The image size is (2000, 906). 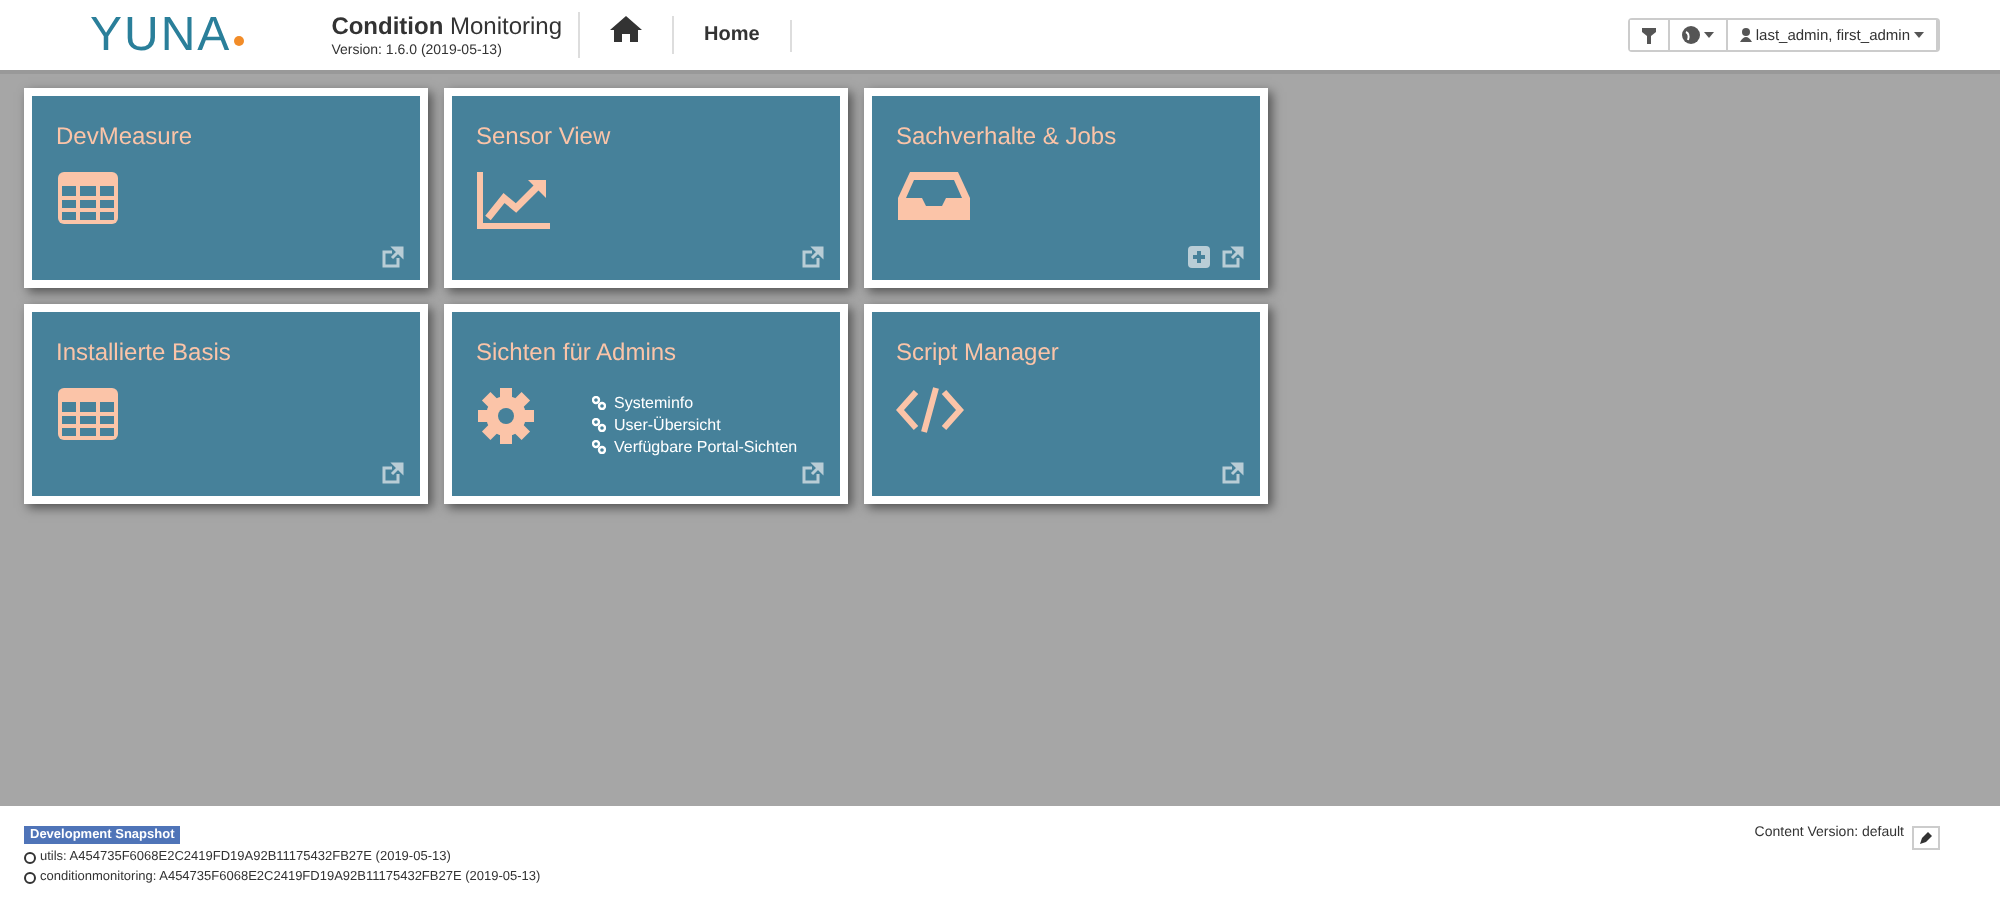 What do you see at coordinates (447, 26) in the screenshot?
I see `app-title: Condition Monitoring` at bounding box center [447, 26].